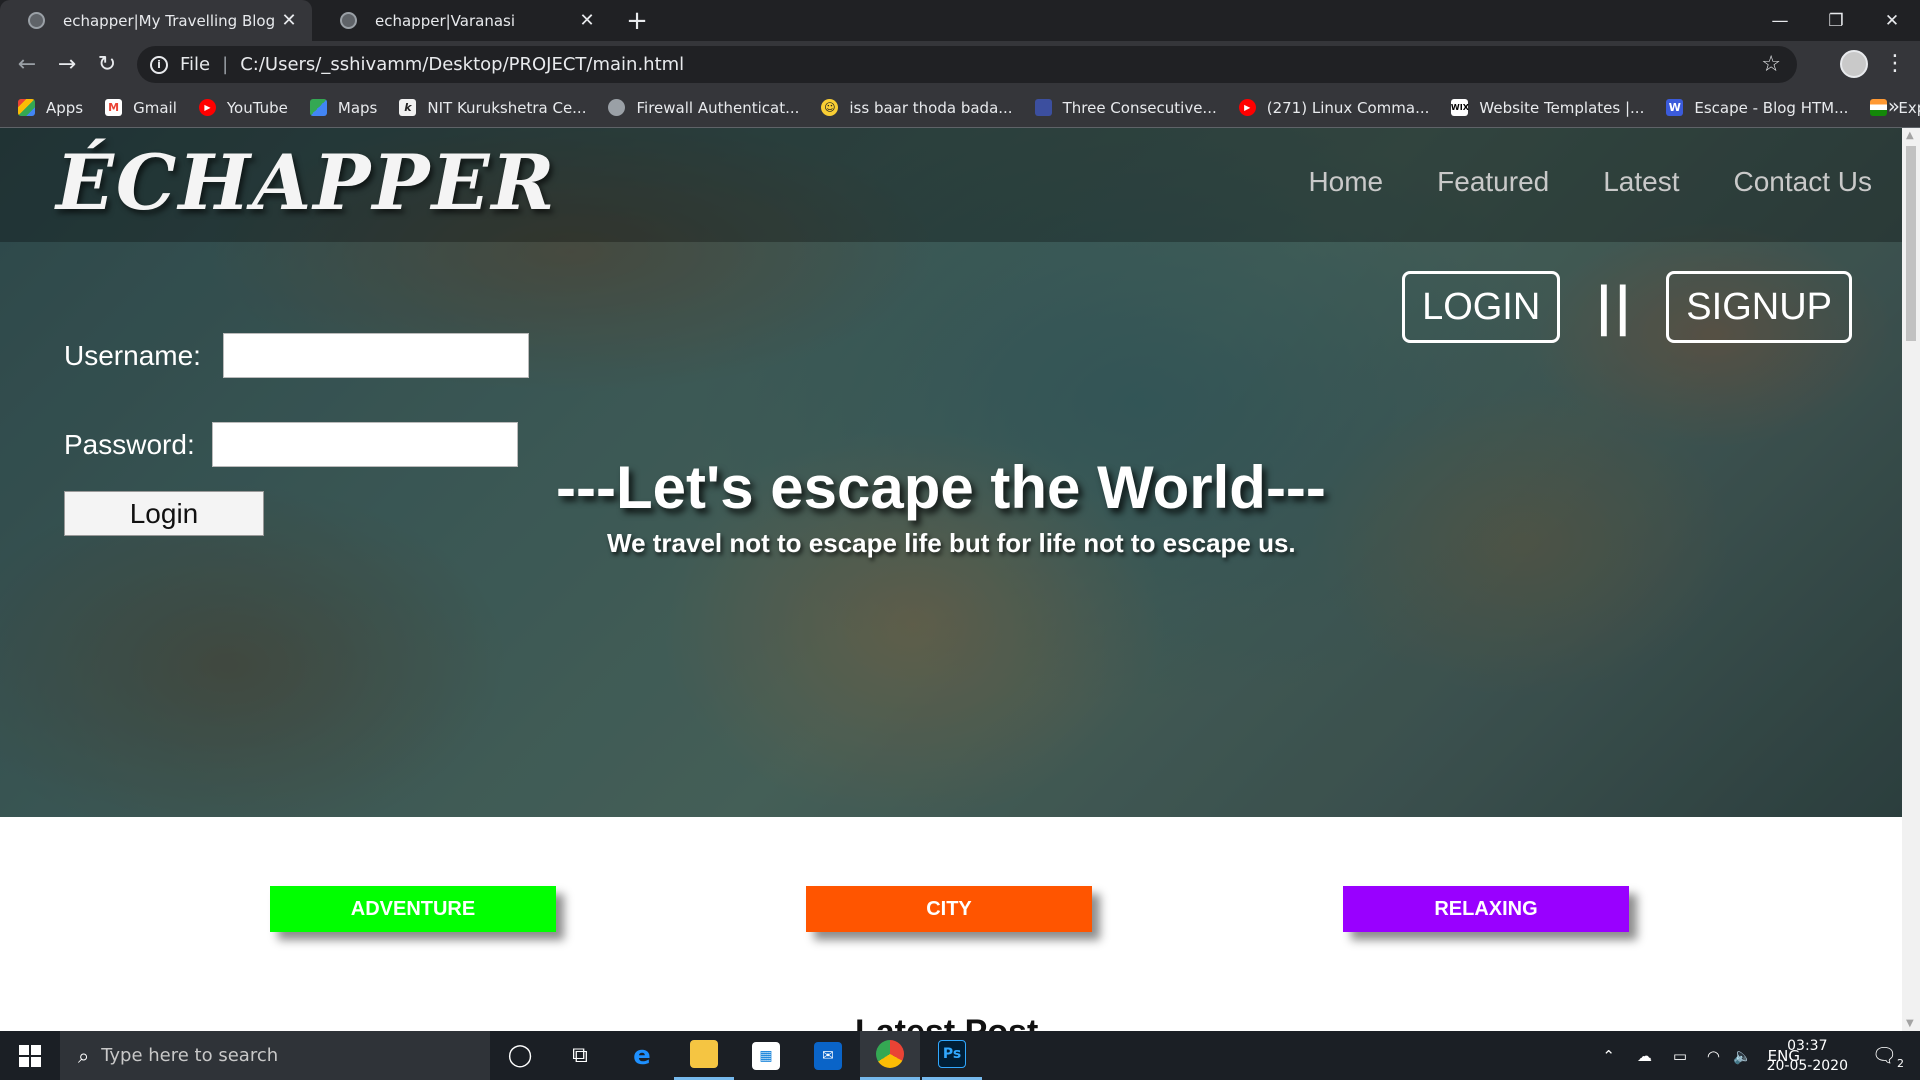  I want to click on gmail-icon: M, so click(114, 107).